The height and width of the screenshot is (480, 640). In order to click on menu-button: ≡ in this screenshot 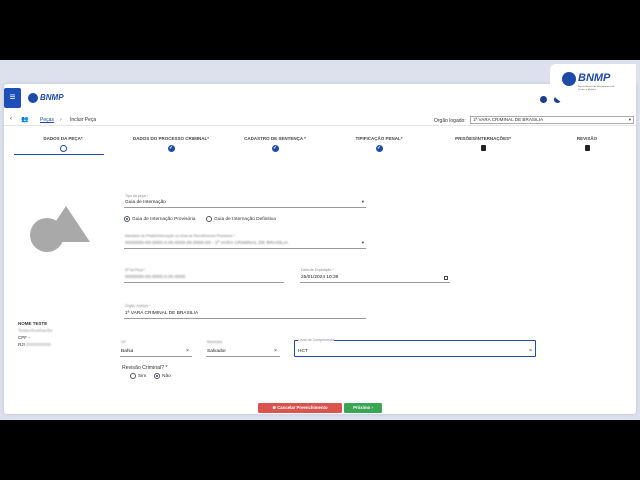, I will do `click(12, 98)`.